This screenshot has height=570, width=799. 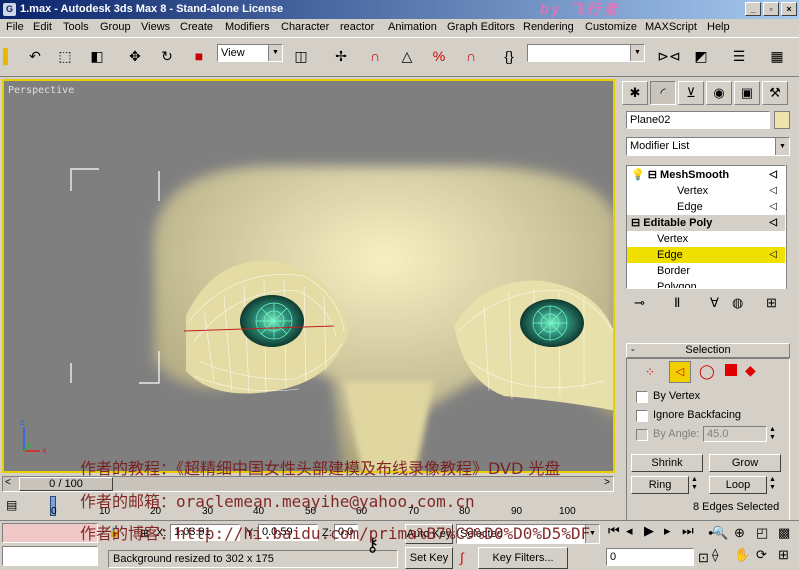 What do you see at coordinates (97, 56) in the screenshot?
I see `select-by-name-icon: ◧` at bounding box center [97, 56].